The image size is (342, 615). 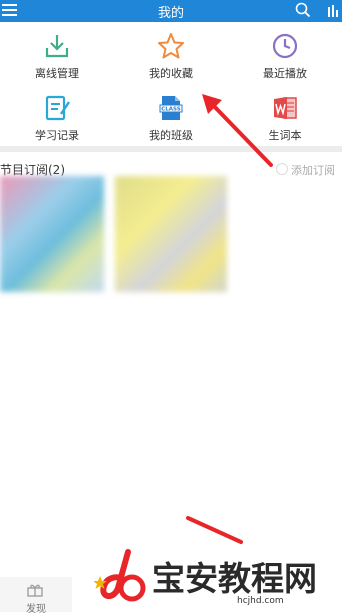 I want to click on top-bar: 我的, so click(x=171, y=11).